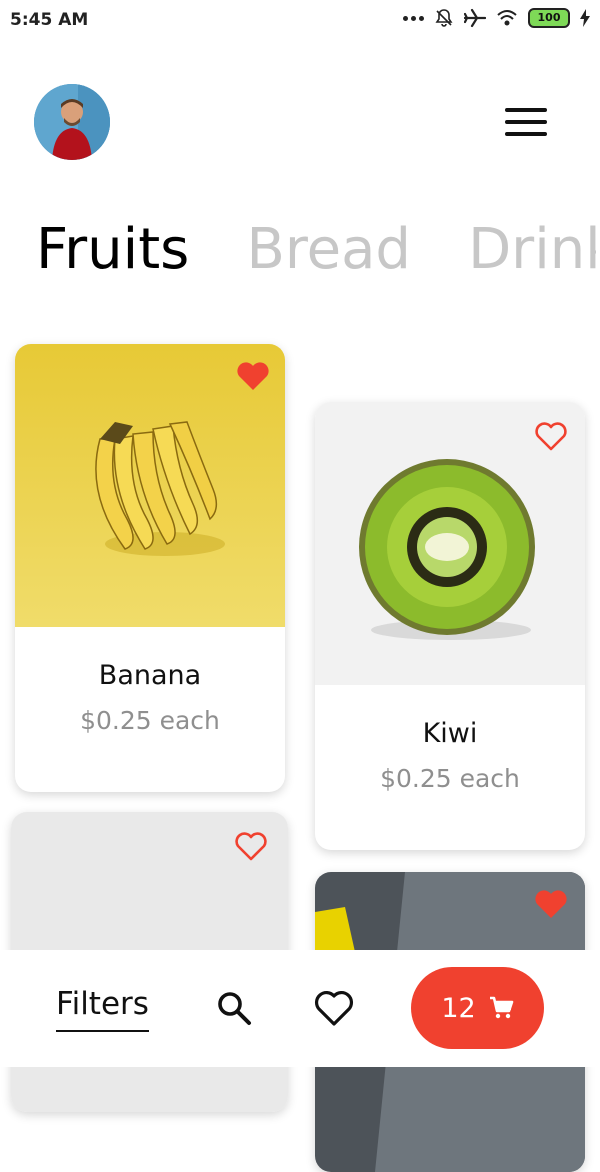 The height and width of the screenshot is (1172, 600). Describe the element at coordinates (450, 733) in the screenshot. I see `product-name: Kiwi` at that location.